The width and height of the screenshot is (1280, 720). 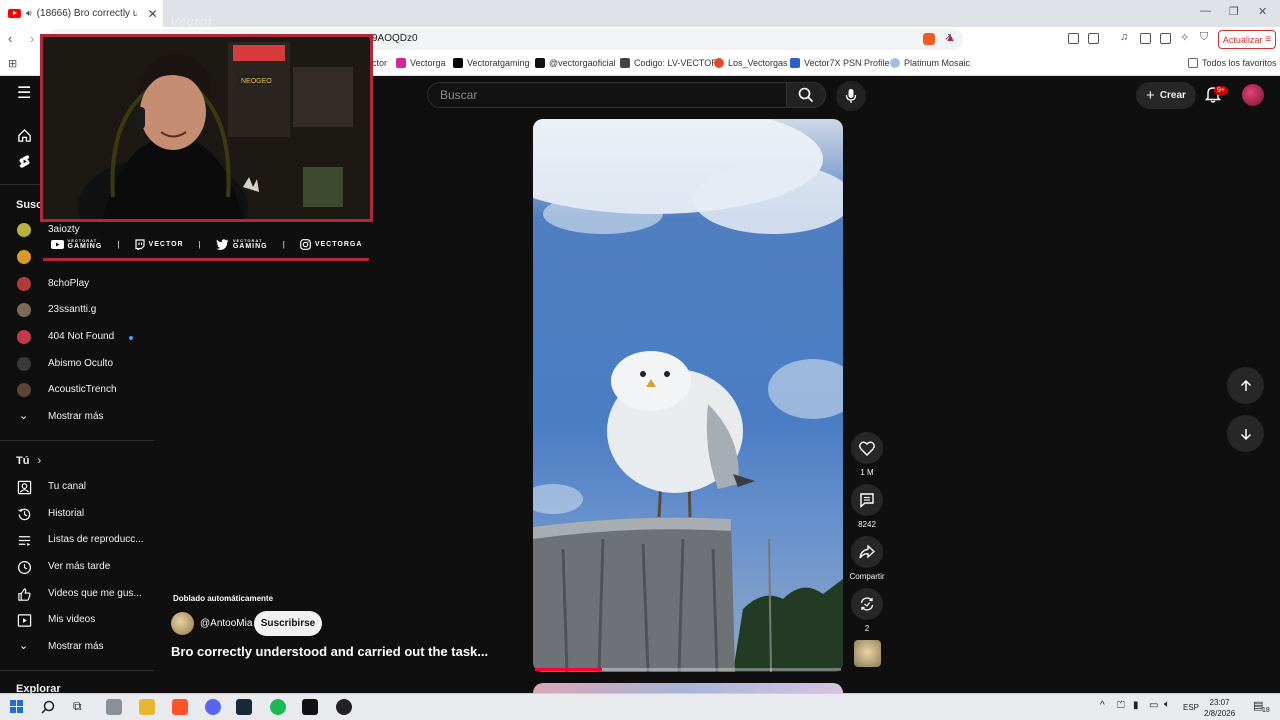 I want to click on search-input, so click(x=605, y=95).